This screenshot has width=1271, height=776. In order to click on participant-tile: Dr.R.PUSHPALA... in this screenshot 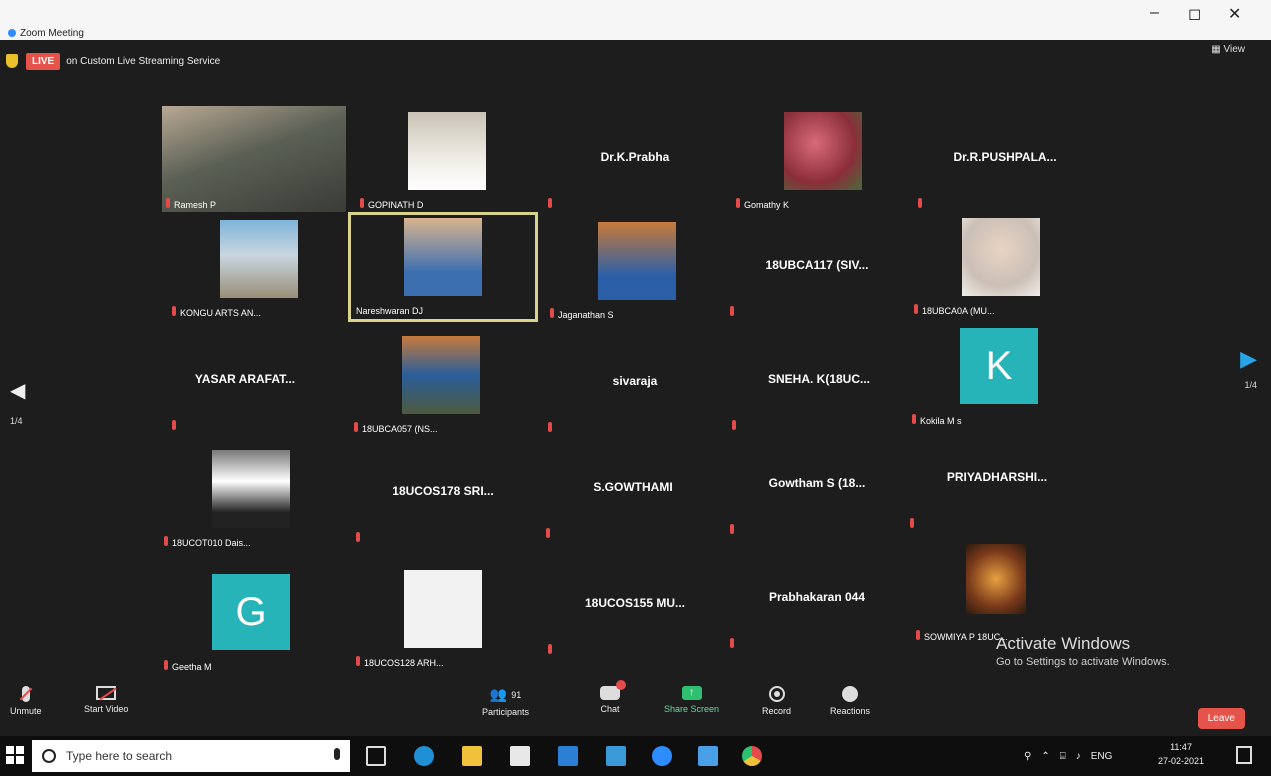, I will do `click(1005, 161)`.